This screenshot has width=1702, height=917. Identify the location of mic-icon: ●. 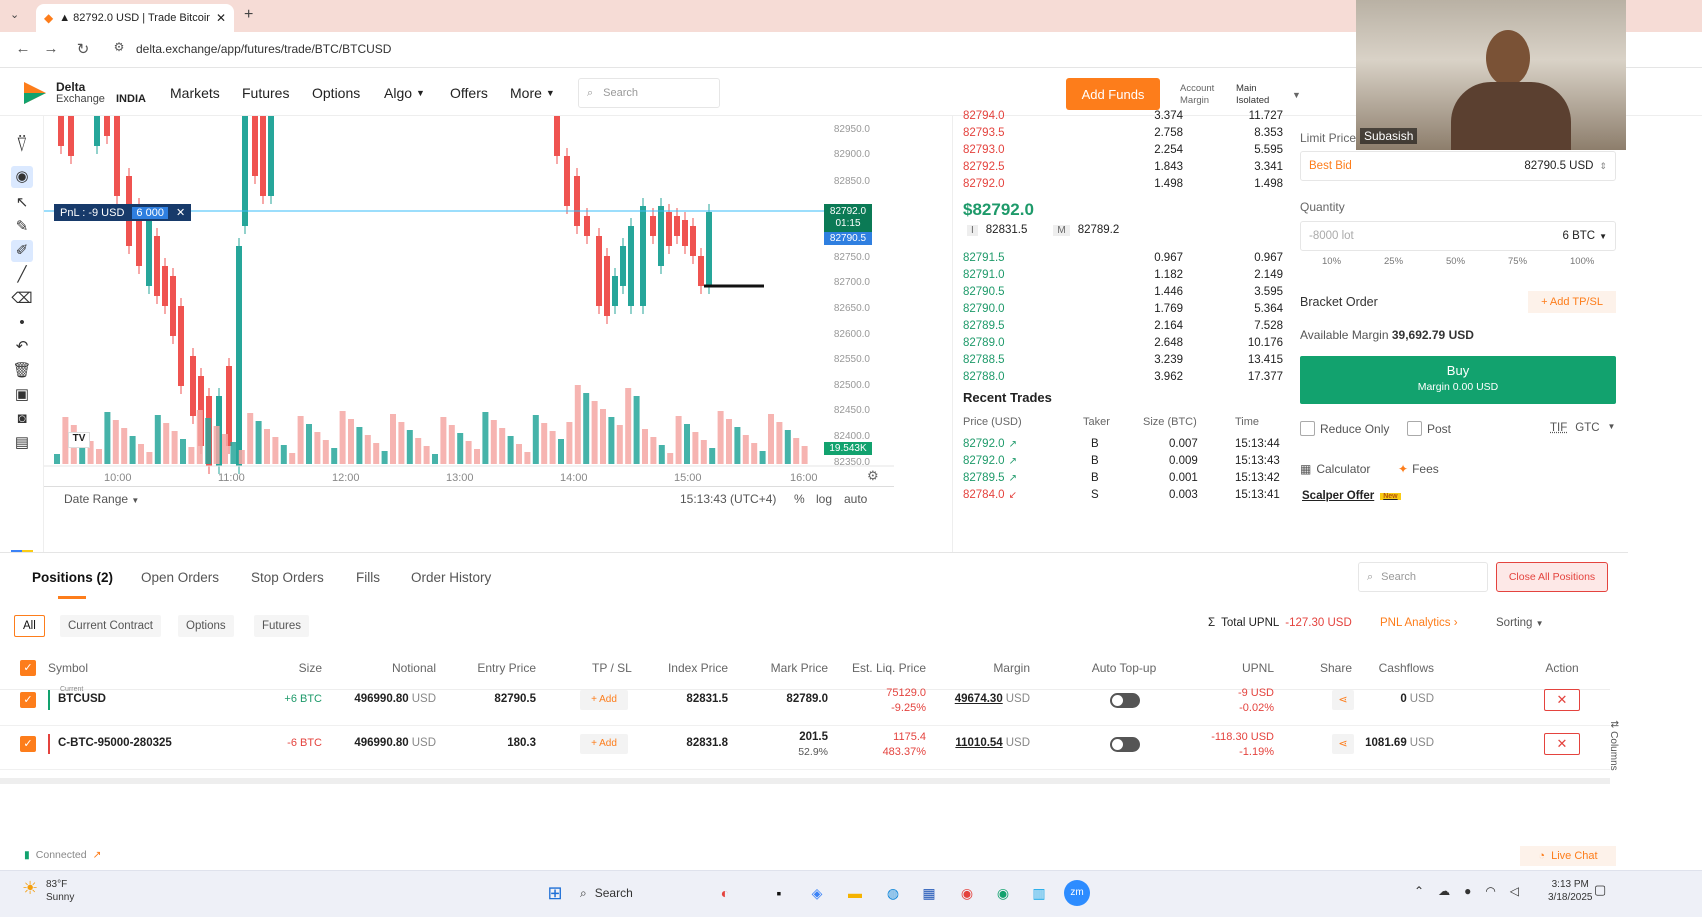
(1467, 891).